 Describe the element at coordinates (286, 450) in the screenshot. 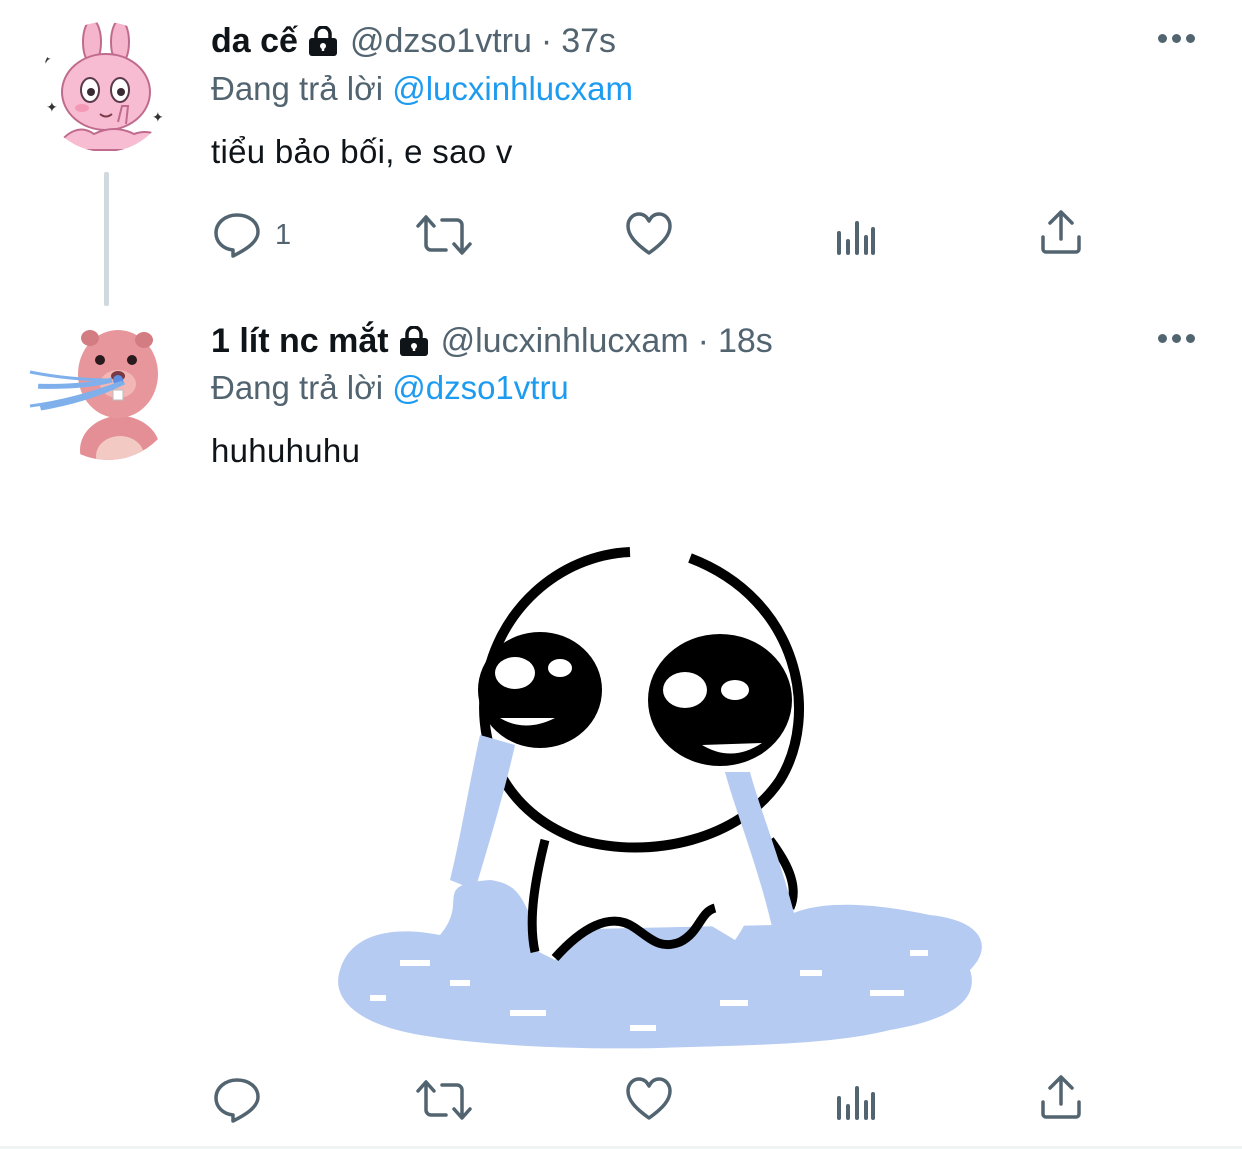

I see `tweet-text: huhuhuhu` at that location.